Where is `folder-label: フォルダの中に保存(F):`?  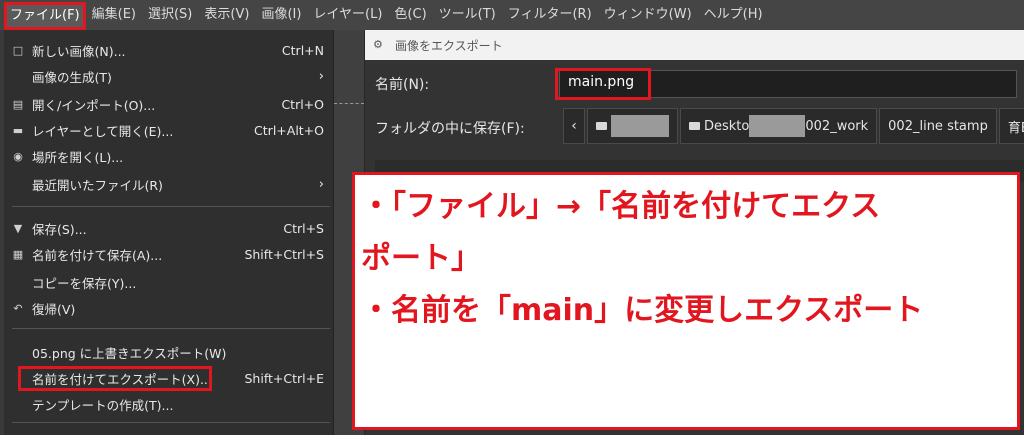
folder-label: フォルダの中に保存(F): is located at coordinates (450, 129).